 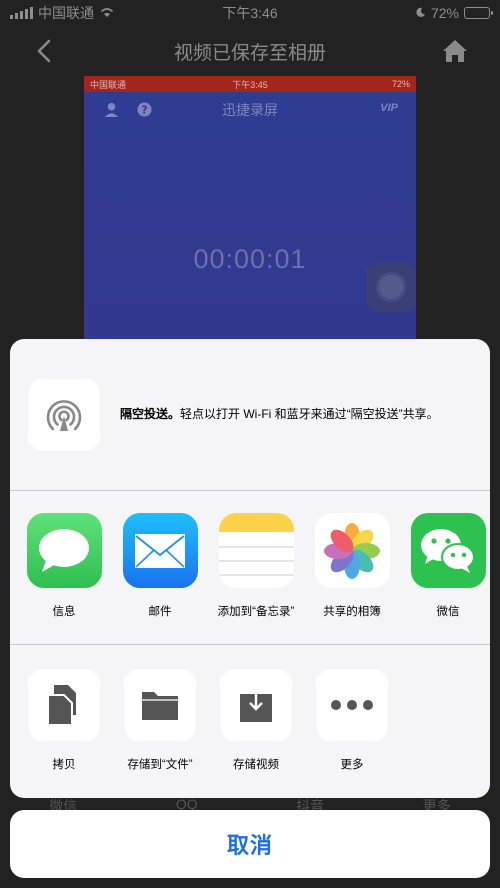 I want to click on moon-icon, so click(x=420, y=13).